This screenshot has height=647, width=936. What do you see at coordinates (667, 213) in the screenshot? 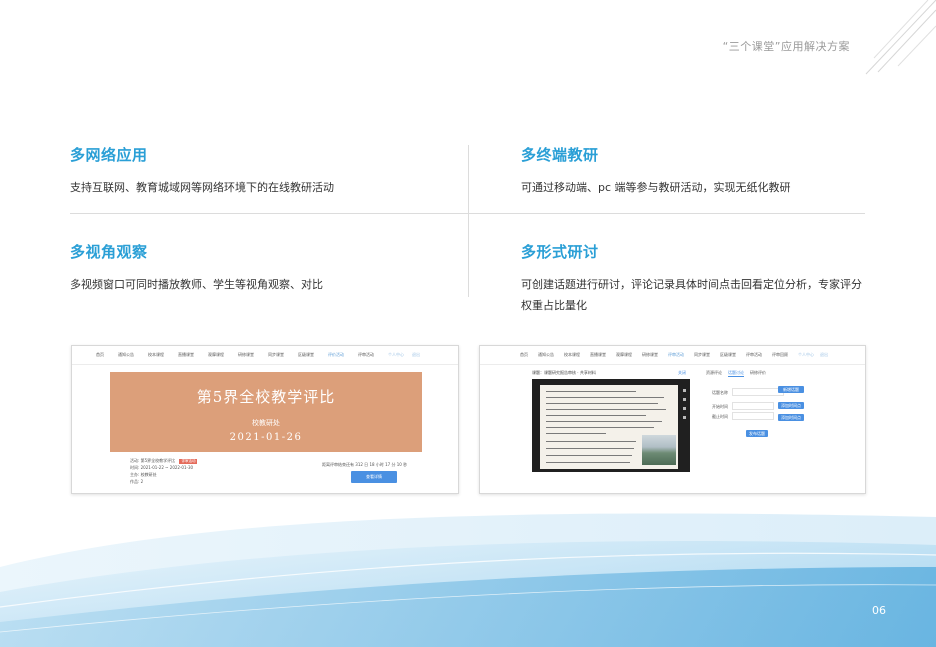
I see `horizontal-divider-right` at bounding box center [667, 213].